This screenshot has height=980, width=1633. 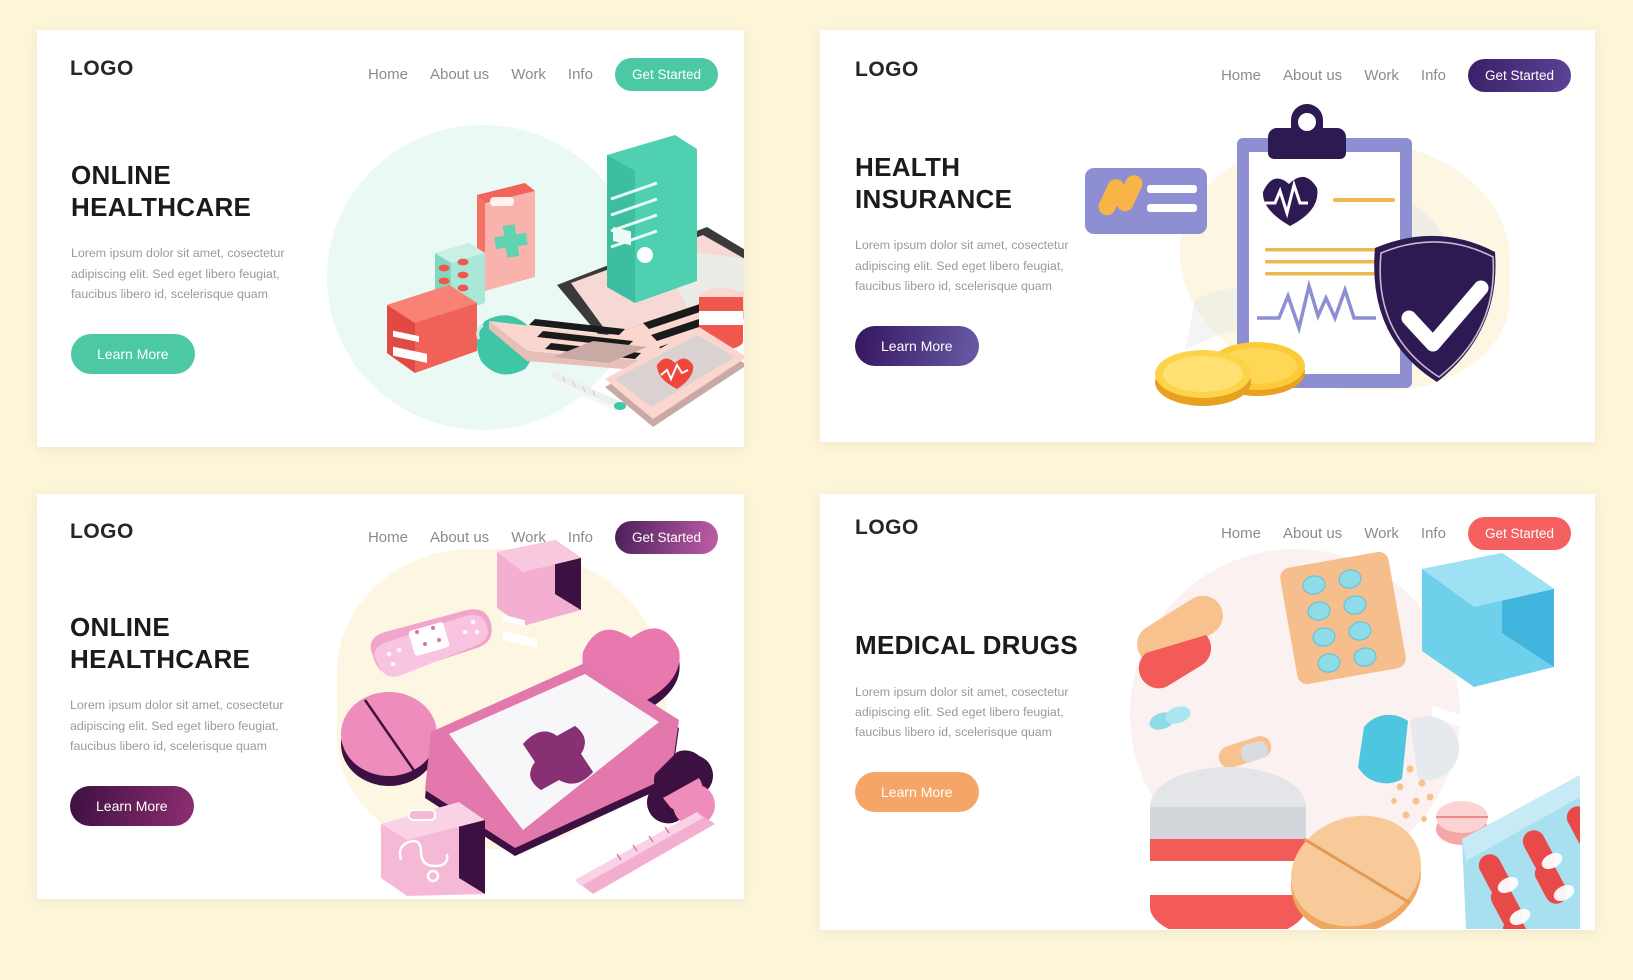 I want to click on nav-drugs: Home About us Work Info Get Started, so click(x=1396, y=533).